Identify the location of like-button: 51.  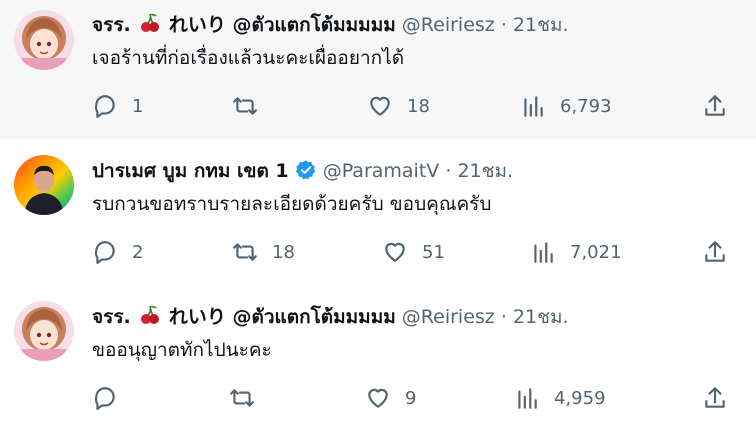
(413, 252).